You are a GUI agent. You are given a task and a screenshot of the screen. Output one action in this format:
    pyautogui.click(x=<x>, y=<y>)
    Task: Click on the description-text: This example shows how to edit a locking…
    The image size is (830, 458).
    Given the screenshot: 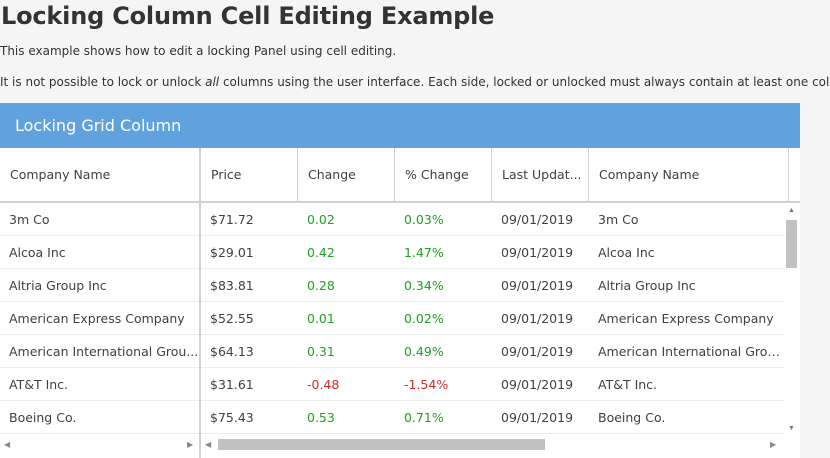 What is the action you would take?
    pyautogui.click(x=198, y=51)
    